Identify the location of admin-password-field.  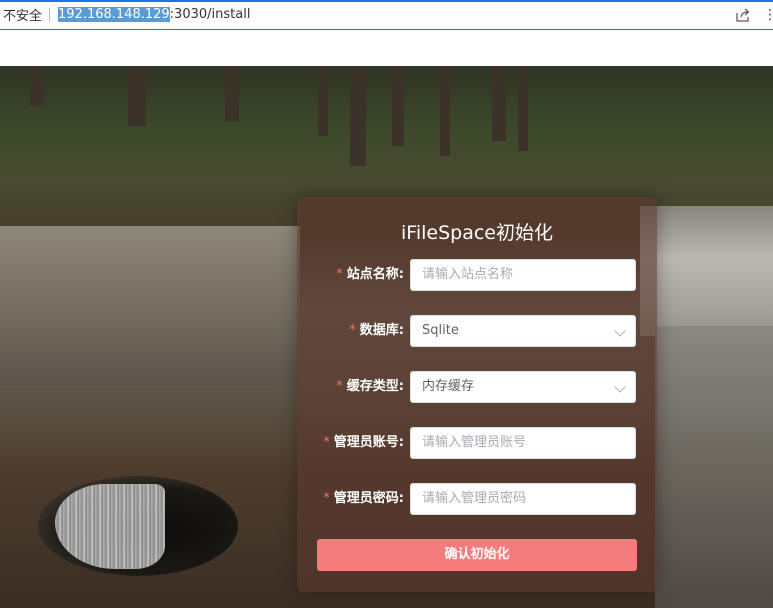
(523, 499).